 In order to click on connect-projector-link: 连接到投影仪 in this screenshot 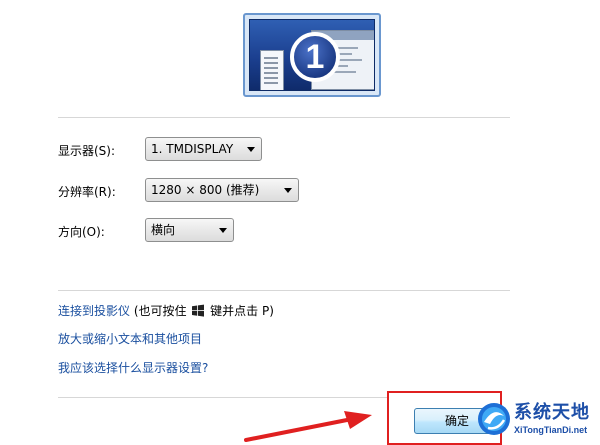, I will do `click(94, 311)`.